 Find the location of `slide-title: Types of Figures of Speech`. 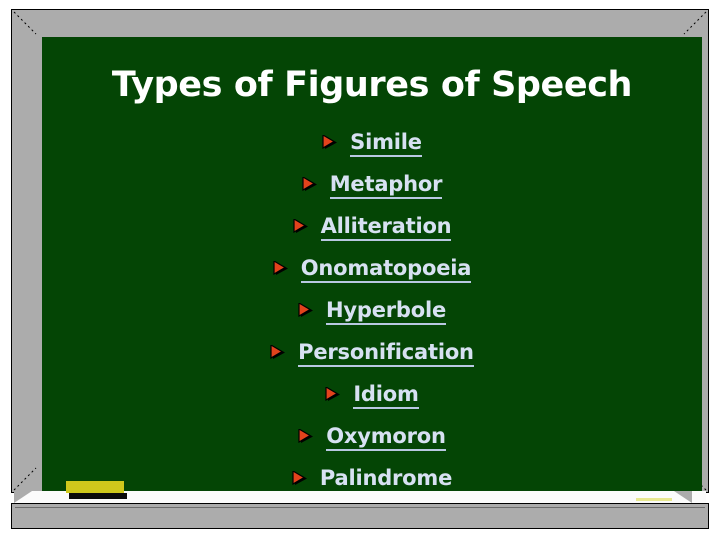

slide-title: Types of Figures of Speech is located at coordinates (372, 85).